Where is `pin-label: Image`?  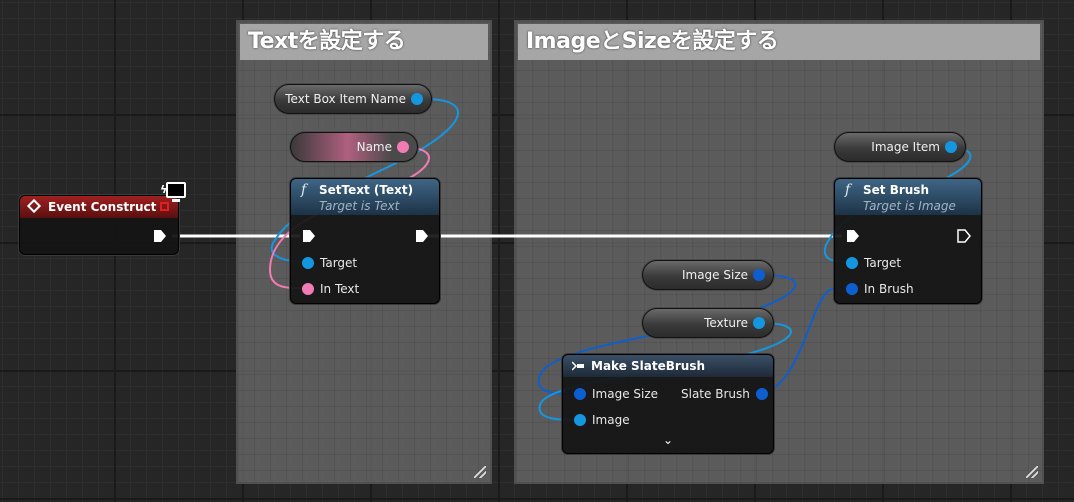 pin-label: Image is located at coordinates (611, 420).